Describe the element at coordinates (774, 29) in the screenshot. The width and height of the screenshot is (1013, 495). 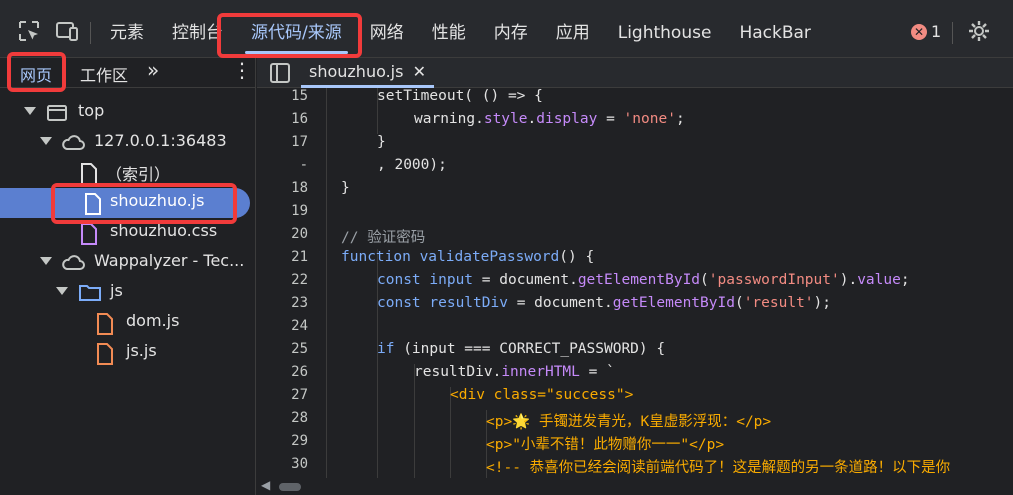
I see `tab-hackbar: HackBar` at that location.